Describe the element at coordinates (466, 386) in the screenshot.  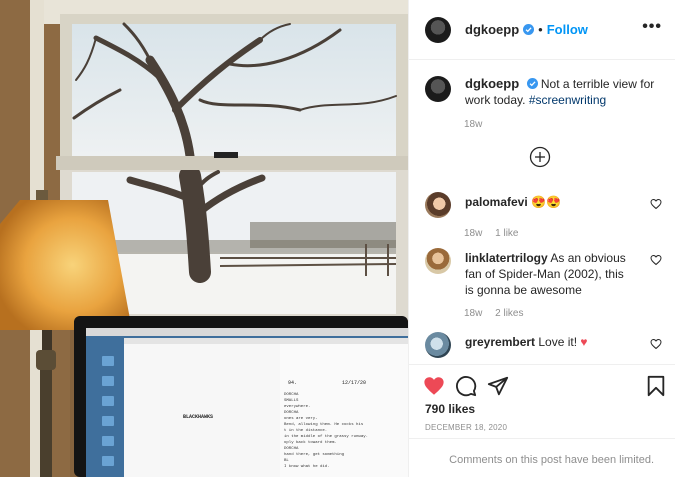
I see `comment-icon` at that location.